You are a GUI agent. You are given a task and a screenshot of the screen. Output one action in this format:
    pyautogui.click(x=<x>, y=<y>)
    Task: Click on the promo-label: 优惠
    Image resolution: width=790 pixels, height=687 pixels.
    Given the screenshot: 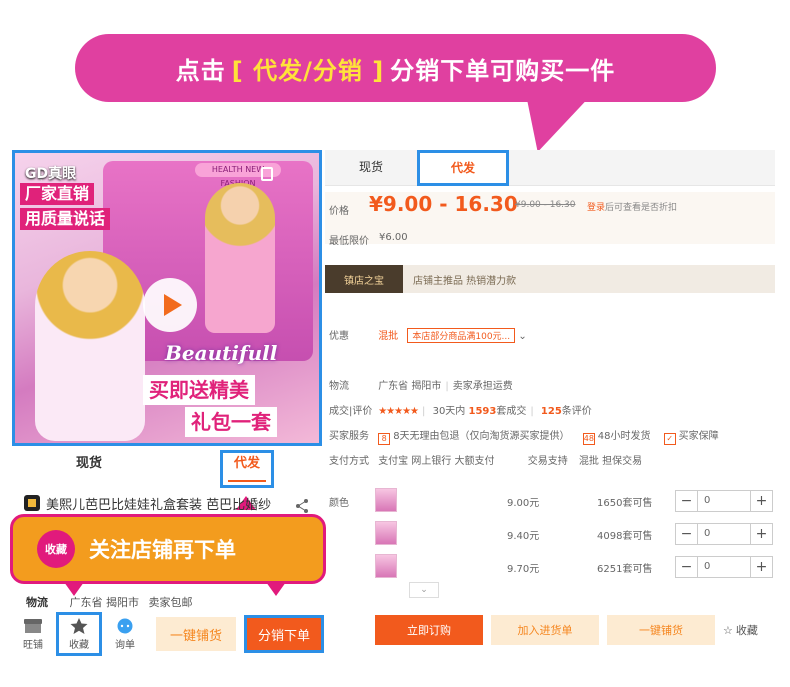 What is the action you would take?
    pyautogui.click(x=339, y=336)
    